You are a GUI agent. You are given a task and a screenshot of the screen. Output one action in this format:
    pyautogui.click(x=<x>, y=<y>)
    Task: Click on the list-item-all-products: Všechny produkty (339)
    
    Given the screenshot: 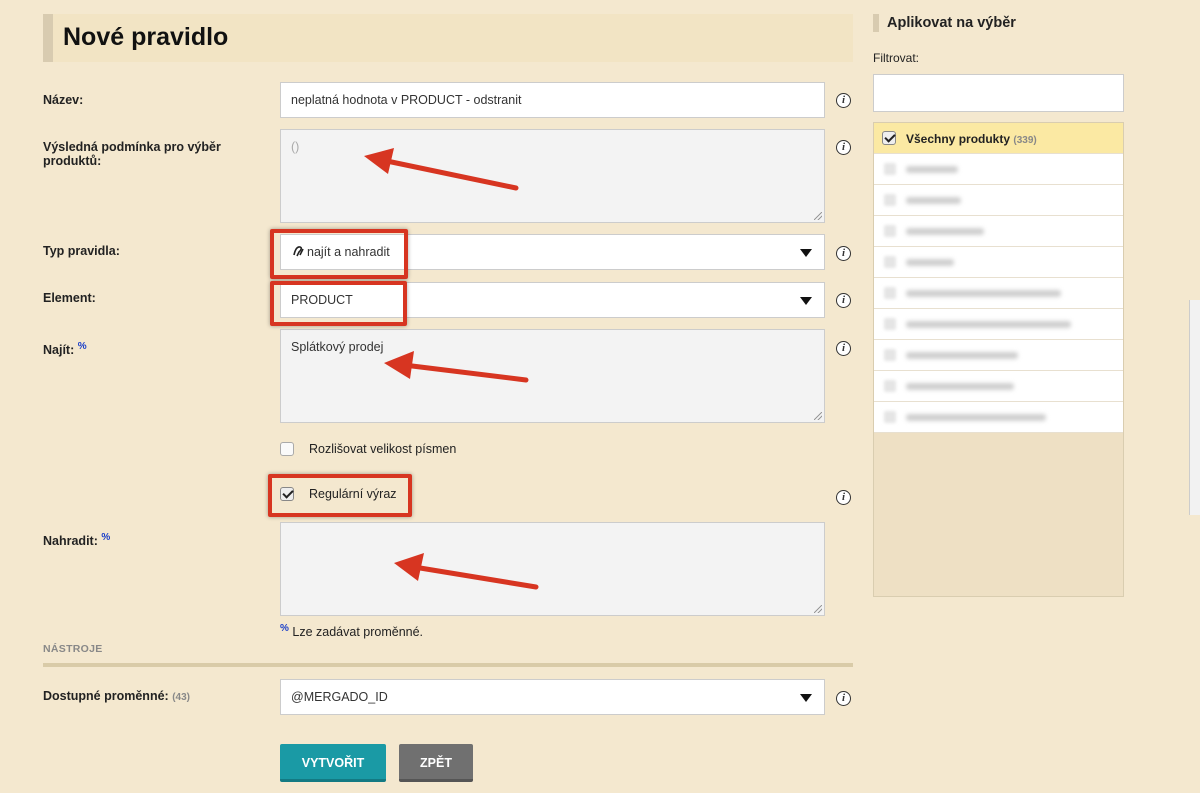 What is the action you would take?
    pyautogui.click(x=998, y=138)
    